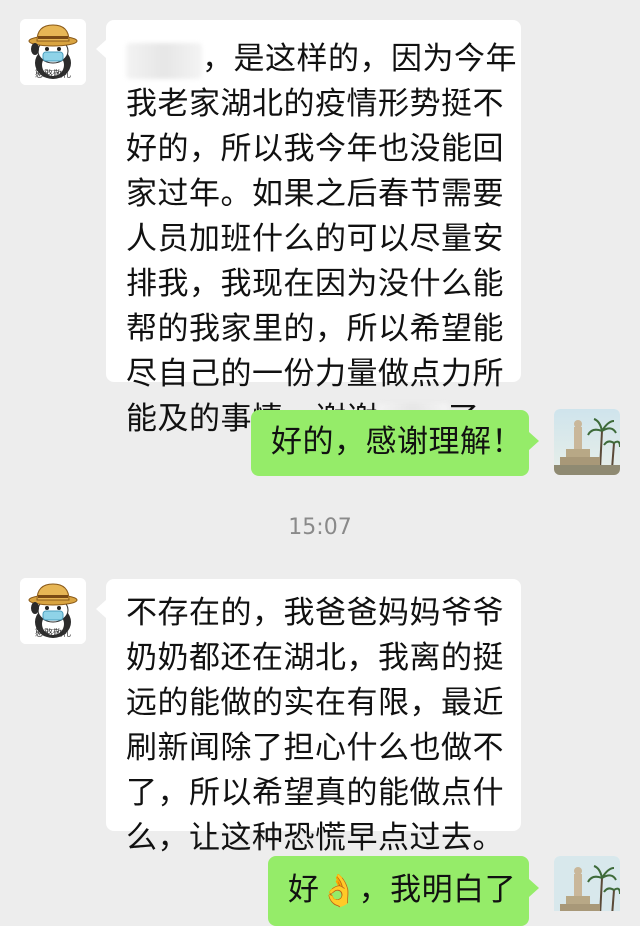  Describe the element at coordinates (315, 793) in the screenshot. I see `message-line: 了，所以希望真的能做点什` at that location.